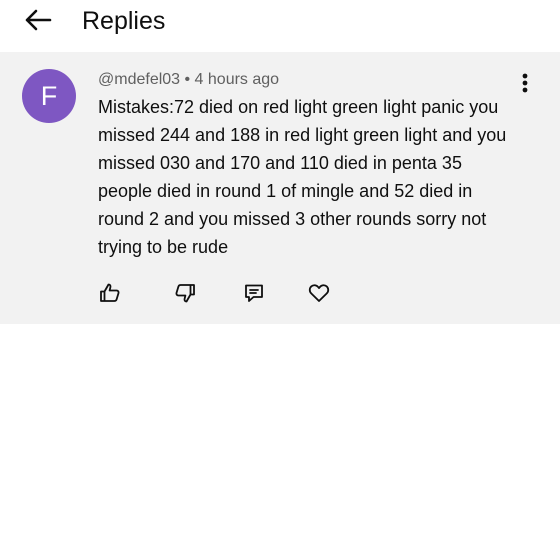 Image resolution: width=560 pixels, height=560 pixels. What do you see at coordinates (280, 26) in the screenshot?
I see `app-header: Replies` at bounding box center [280, 26].